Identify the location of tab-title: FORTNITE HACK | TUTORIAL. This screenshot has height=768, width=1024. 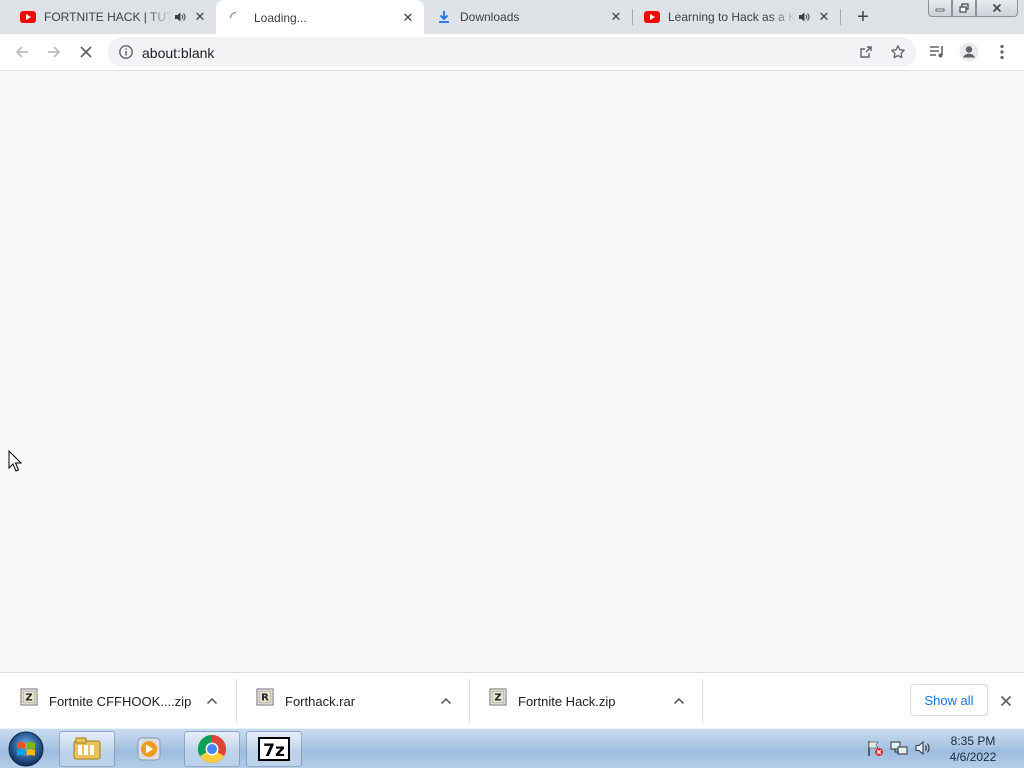
(108, 17).